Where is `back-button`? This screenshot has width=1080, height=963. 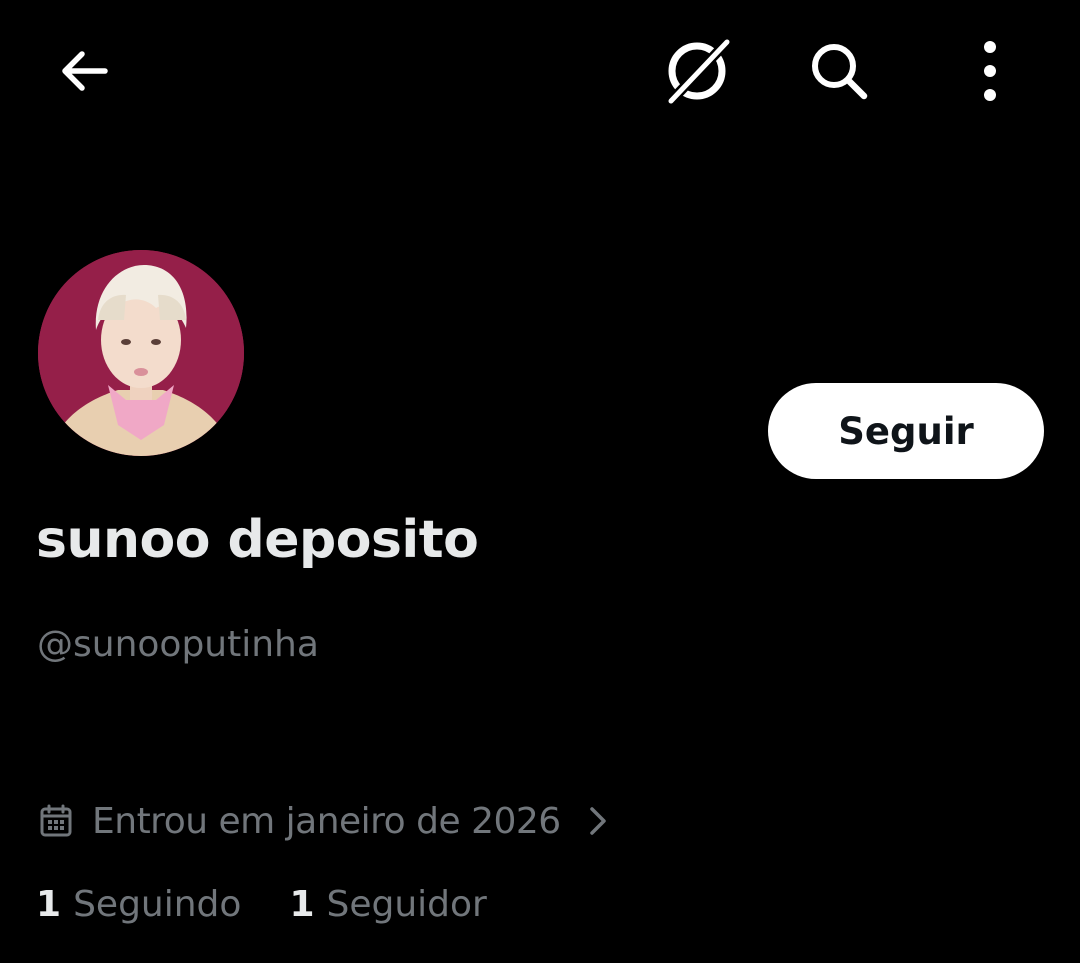
back-button is located at coordinates (85, 71).